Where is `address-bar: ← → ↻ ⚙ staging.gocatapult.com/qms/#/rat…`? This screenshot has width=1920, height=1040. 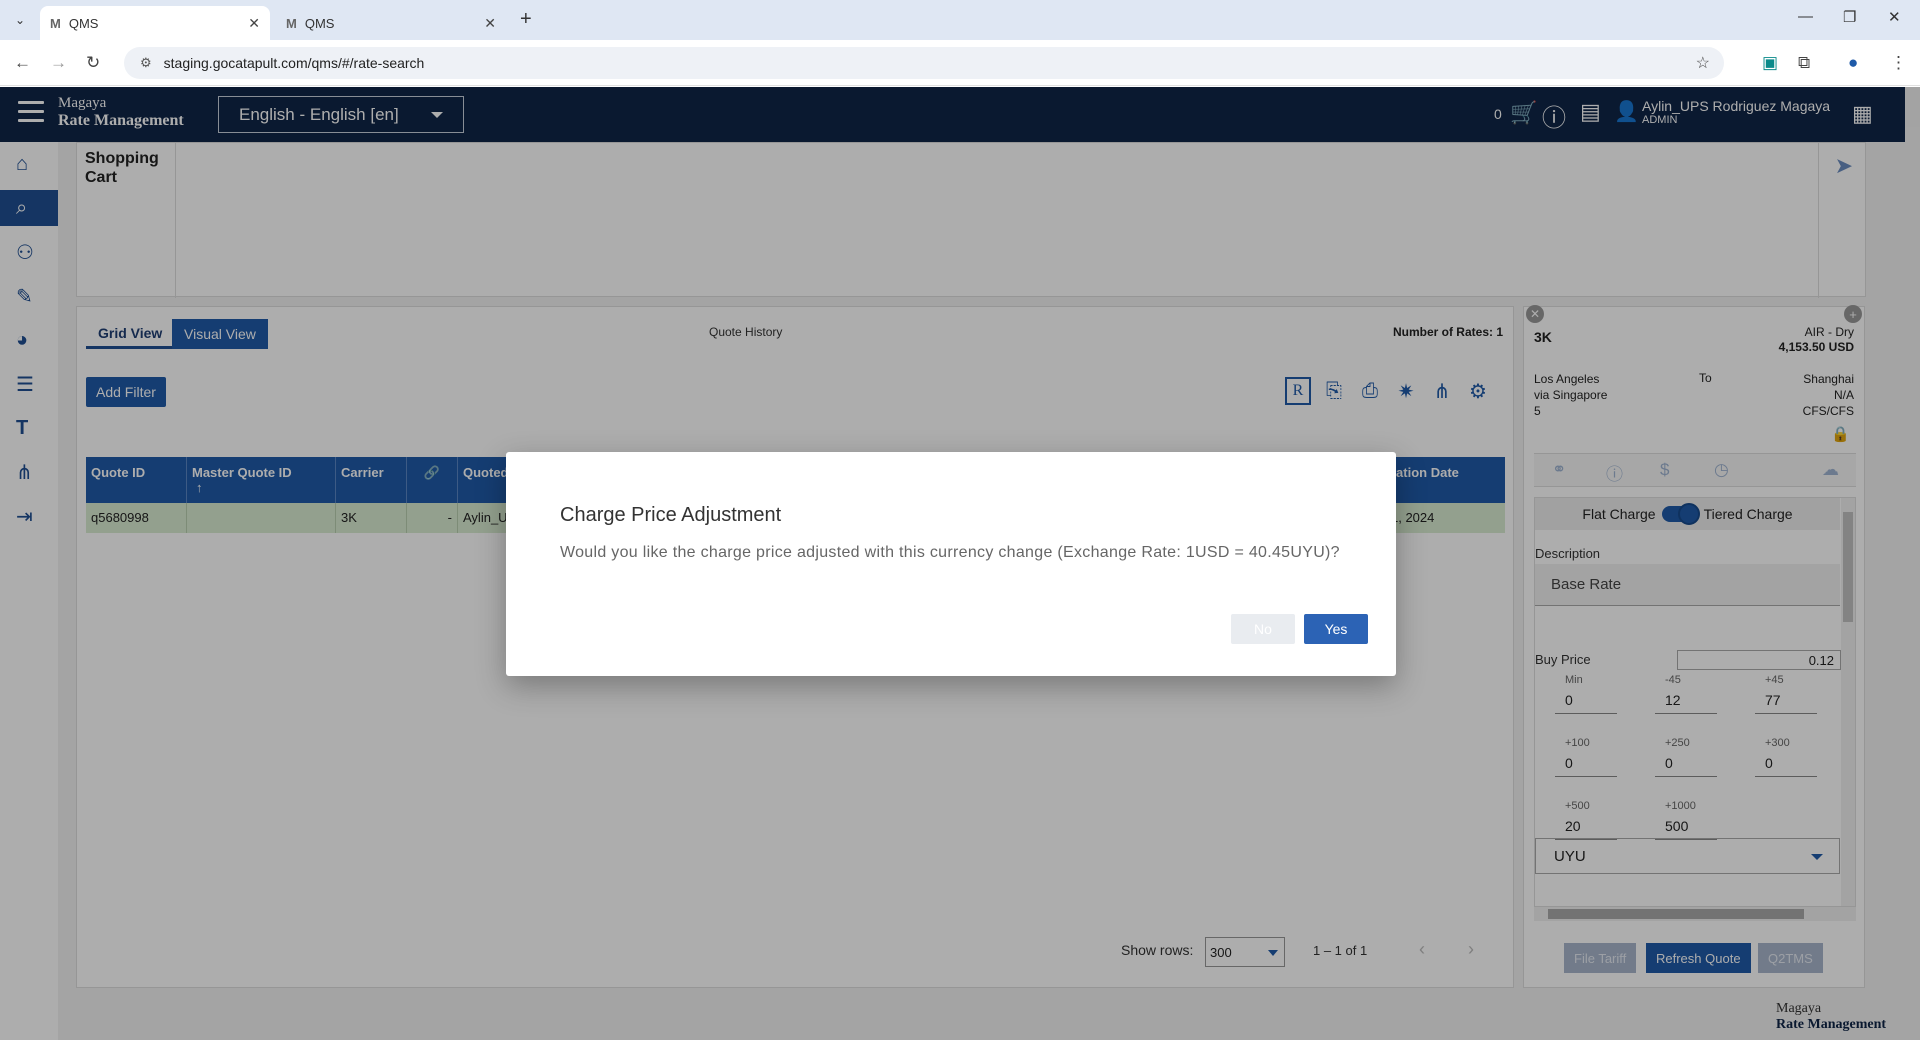
address-bar: ← → ↻ ⚙ staging.gocatapult.com/qms/#/rat… is located at coordinates (960, 63).